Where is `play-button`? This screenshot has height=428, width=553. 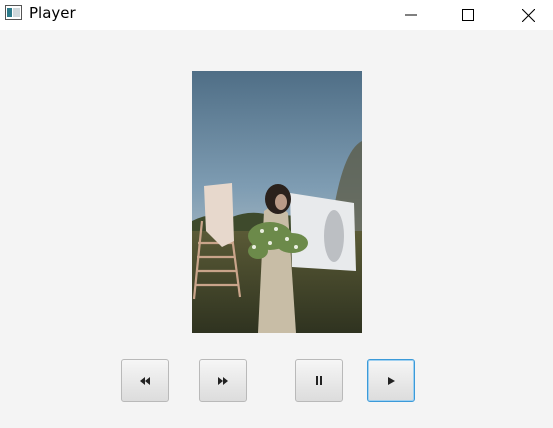
play-button is located at coordinates (391, 380).